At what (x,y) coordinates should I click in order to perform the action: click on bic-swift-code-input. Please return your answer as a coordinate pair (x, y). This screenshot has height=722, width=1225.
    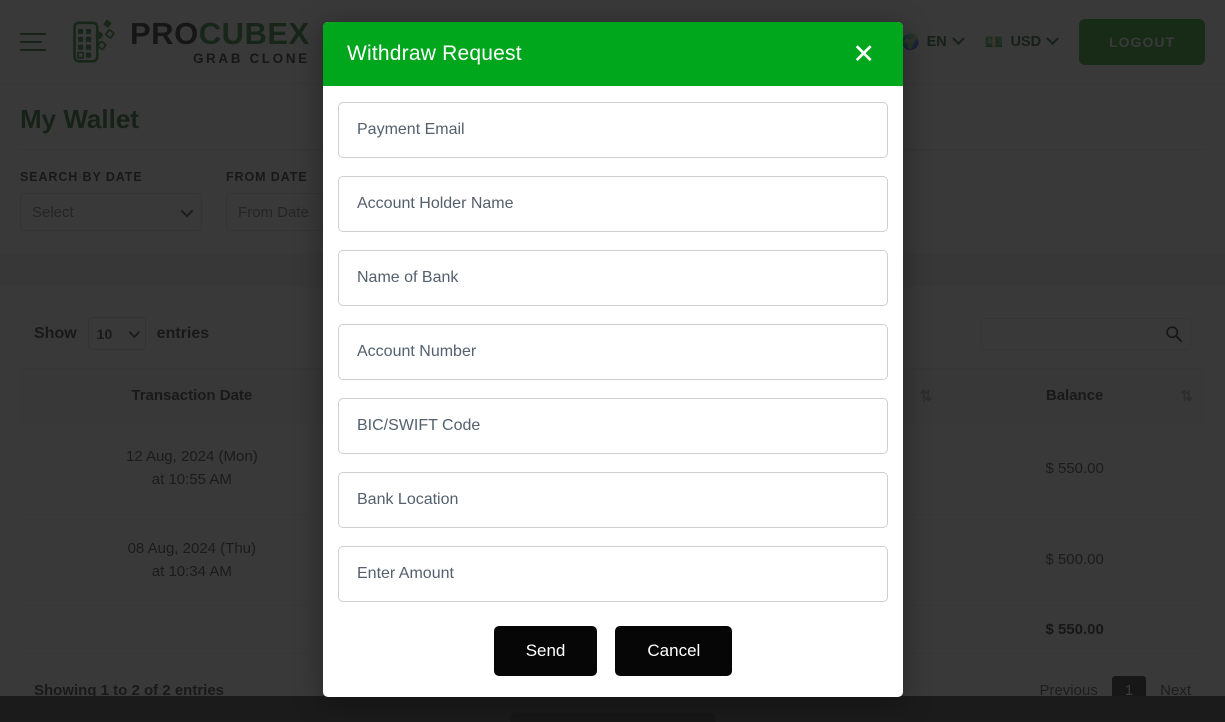
    Looking at the image, I should click on (613, 426).